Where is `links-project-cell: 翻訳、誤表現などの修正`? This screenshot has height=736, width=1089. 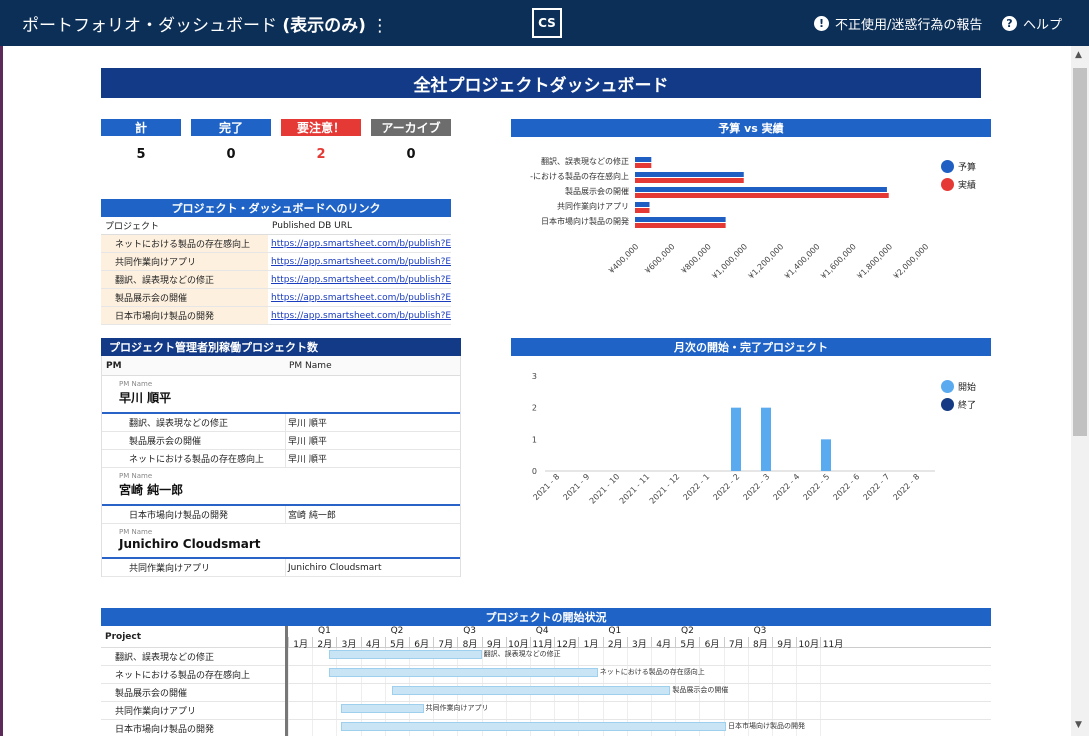
links-project-cell: 翻訳、誤表現などの修正 is located at coordinates (184, 279).